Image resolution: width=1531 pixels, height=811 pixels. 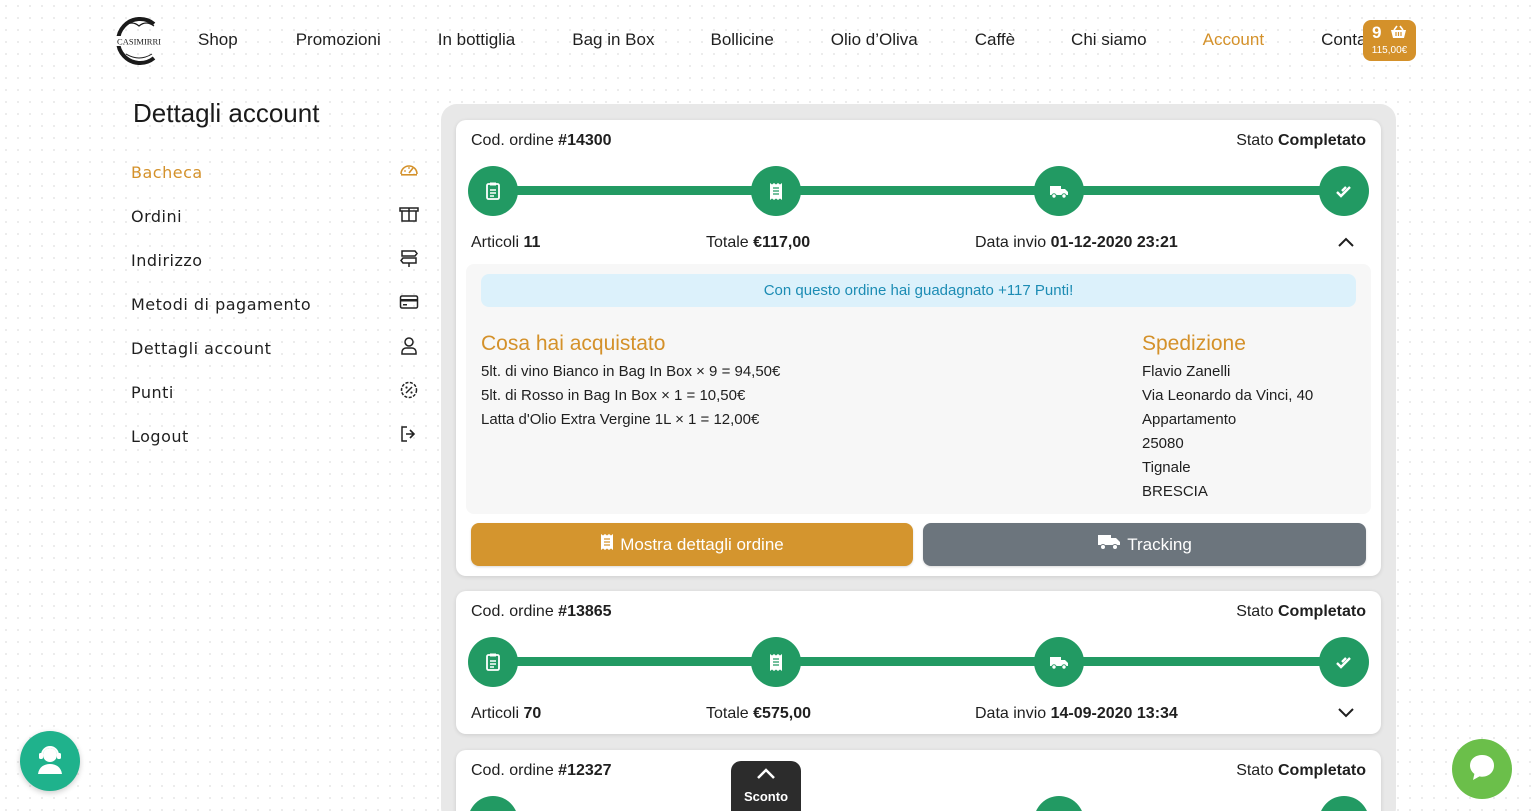 I want to click on nav-account: Account, so click(x=1233, y=40).